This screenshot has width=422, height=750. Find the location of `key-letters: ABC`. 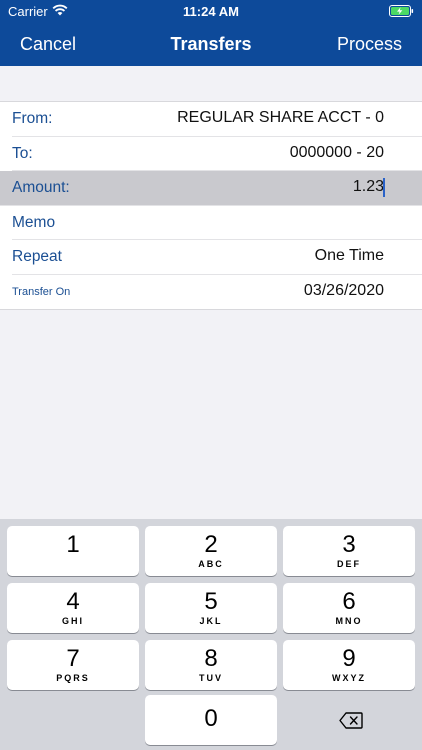

key-letters: ABC is located at coordinates (211, 564).